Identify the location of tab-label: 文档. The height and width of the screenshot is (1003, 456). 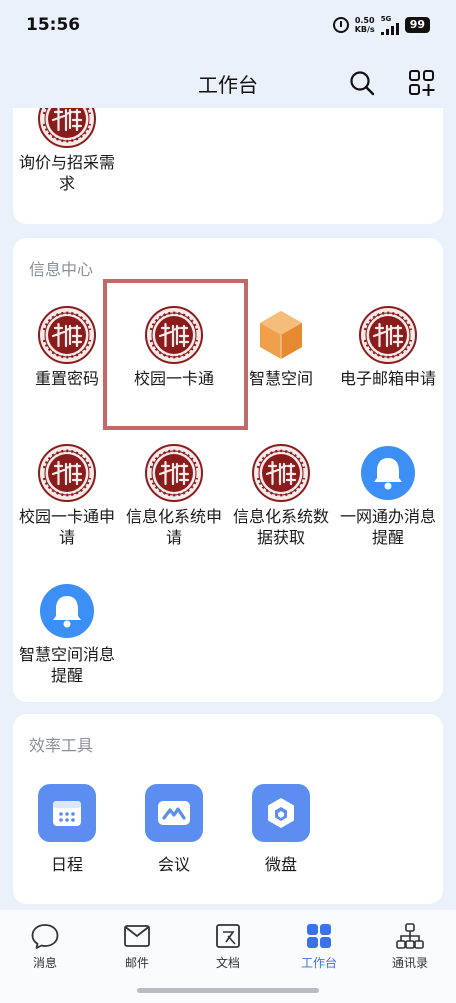
(227, 963).